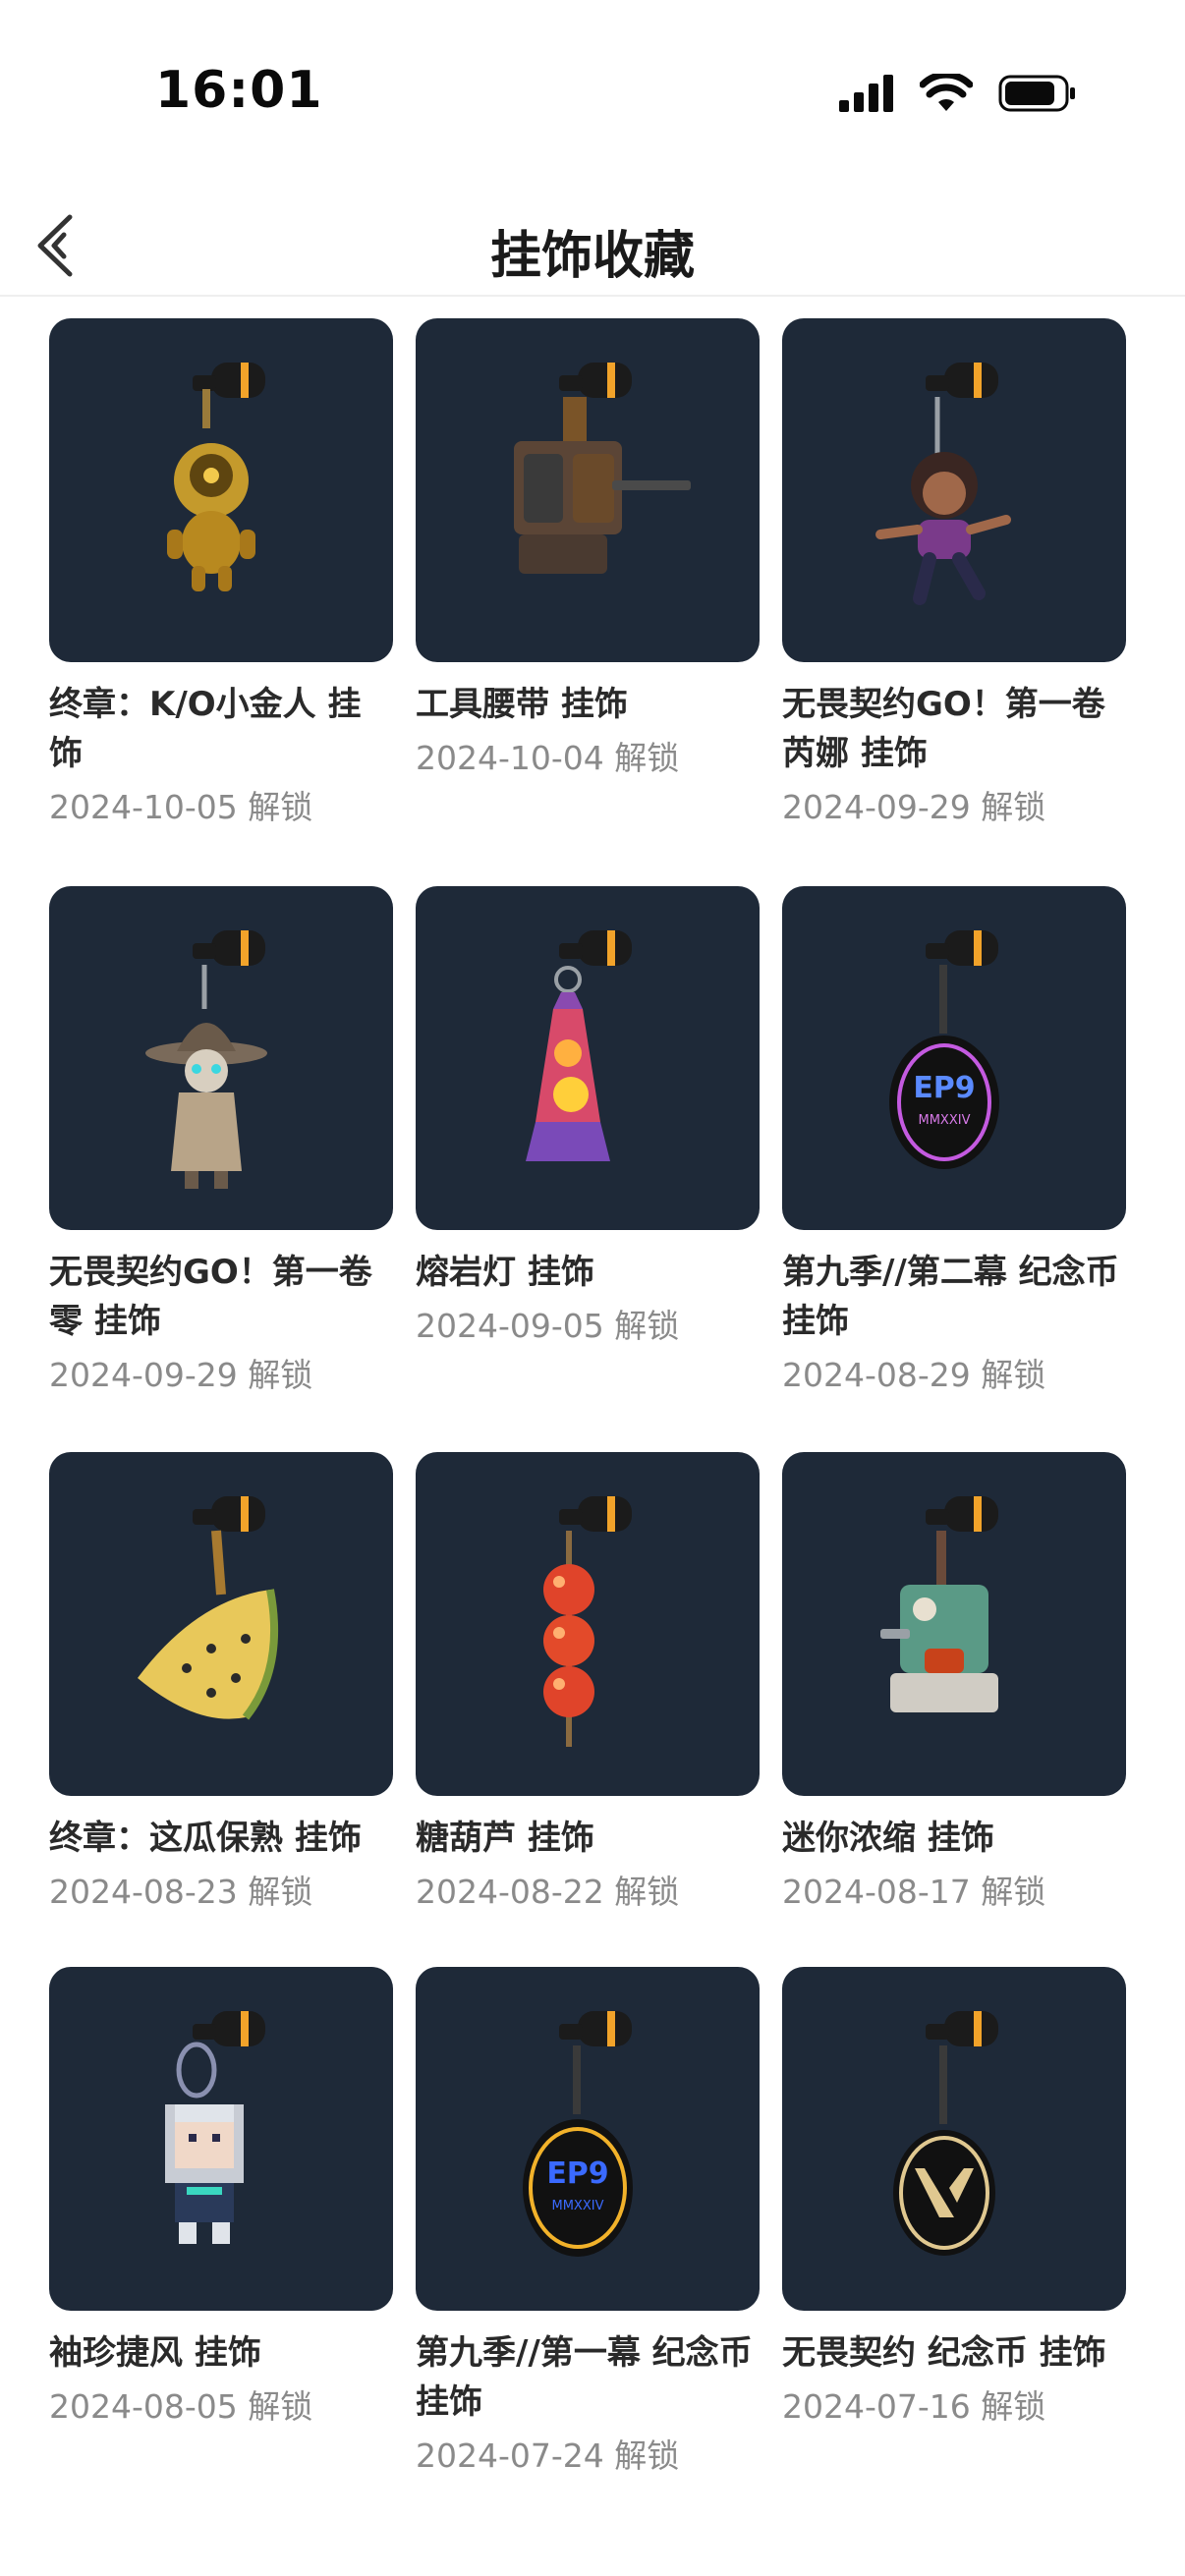 Image resolution: width=1185 pixels, height=2576 pixels. Describe the element at coordinates (944, 729) in the screenshot. I see `charm-title: 无畏契约GO！第一卷 芮娜 挂饰` at that location.